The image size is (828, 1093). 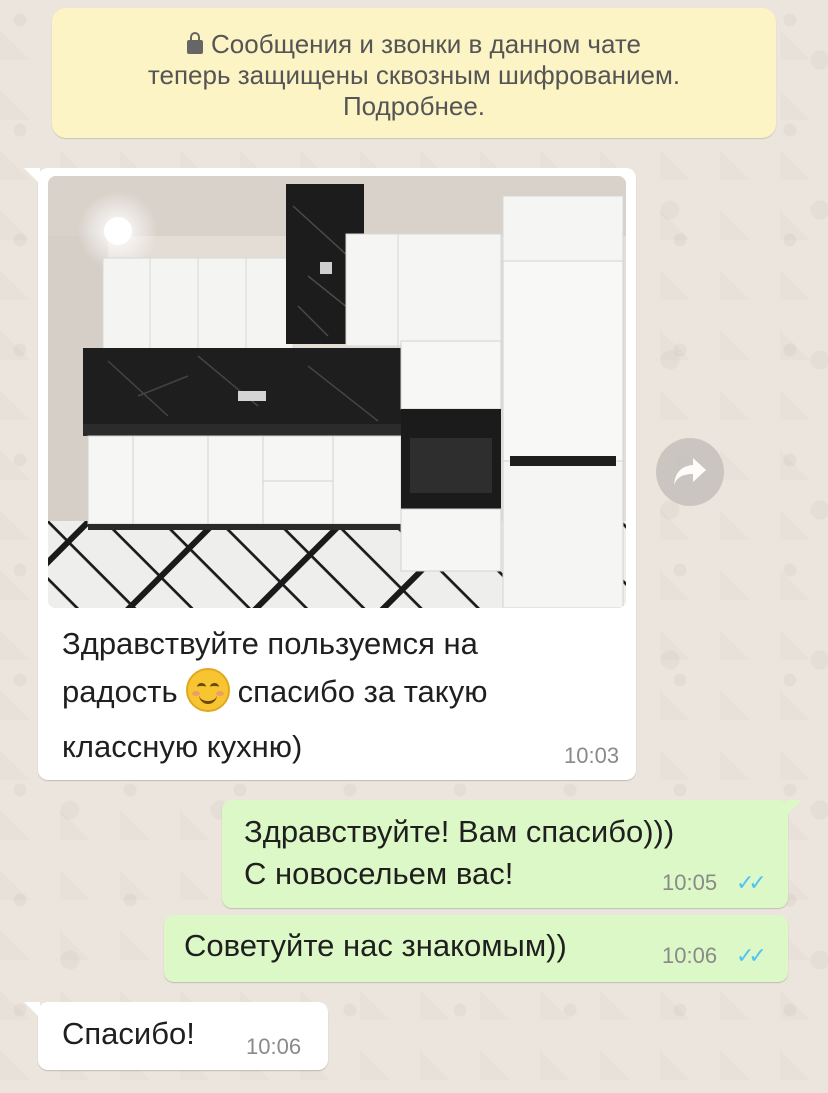 What do you see at coordinates (375, 945) in the screenshot?
I see `message-text-line-1: Советуйте нас знакомым))` at bounding box center [375, 945].